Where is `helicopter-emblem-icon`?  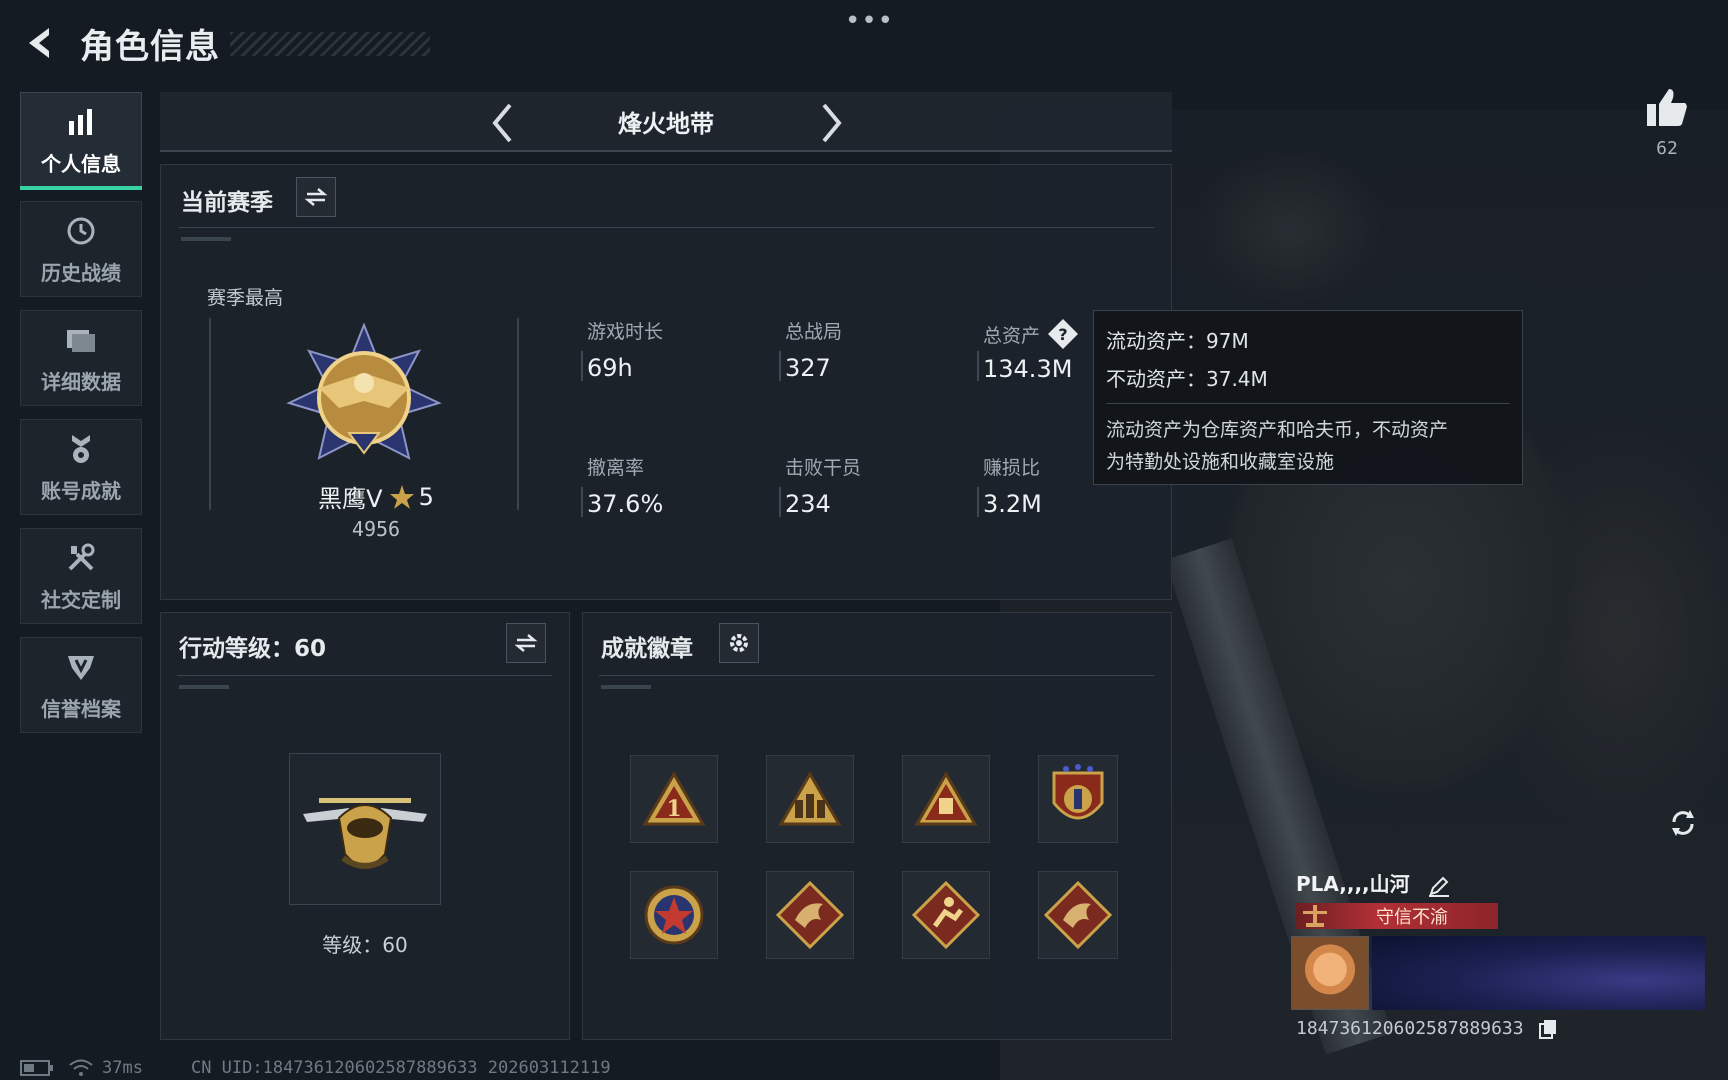 helicopter-emblem-icon is located at coordinates (365, 833).